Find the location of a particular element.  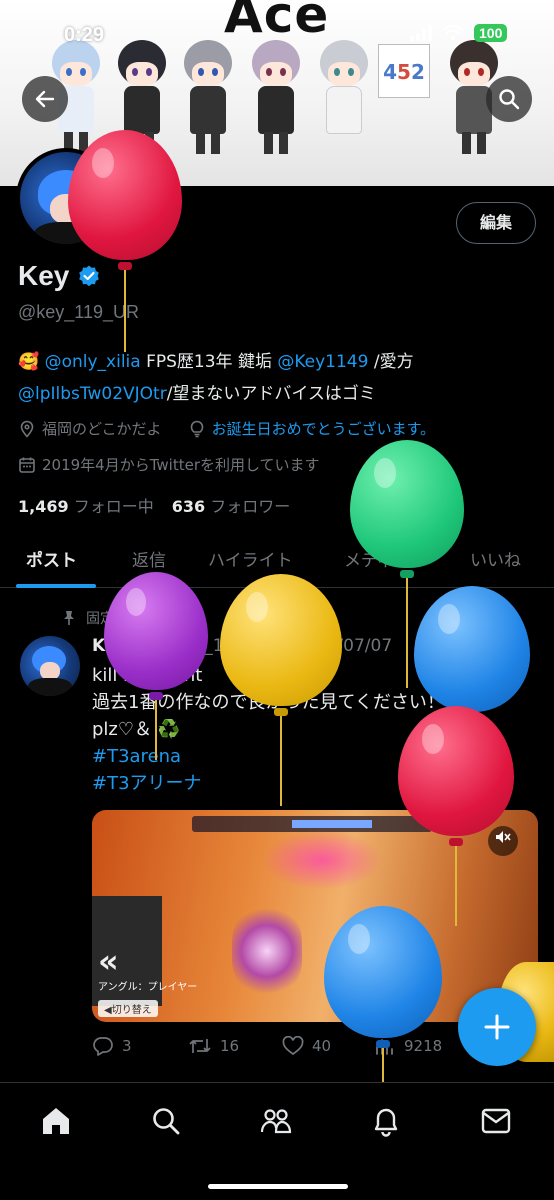

like-count: 40 is located at coordinates (322, 1046).